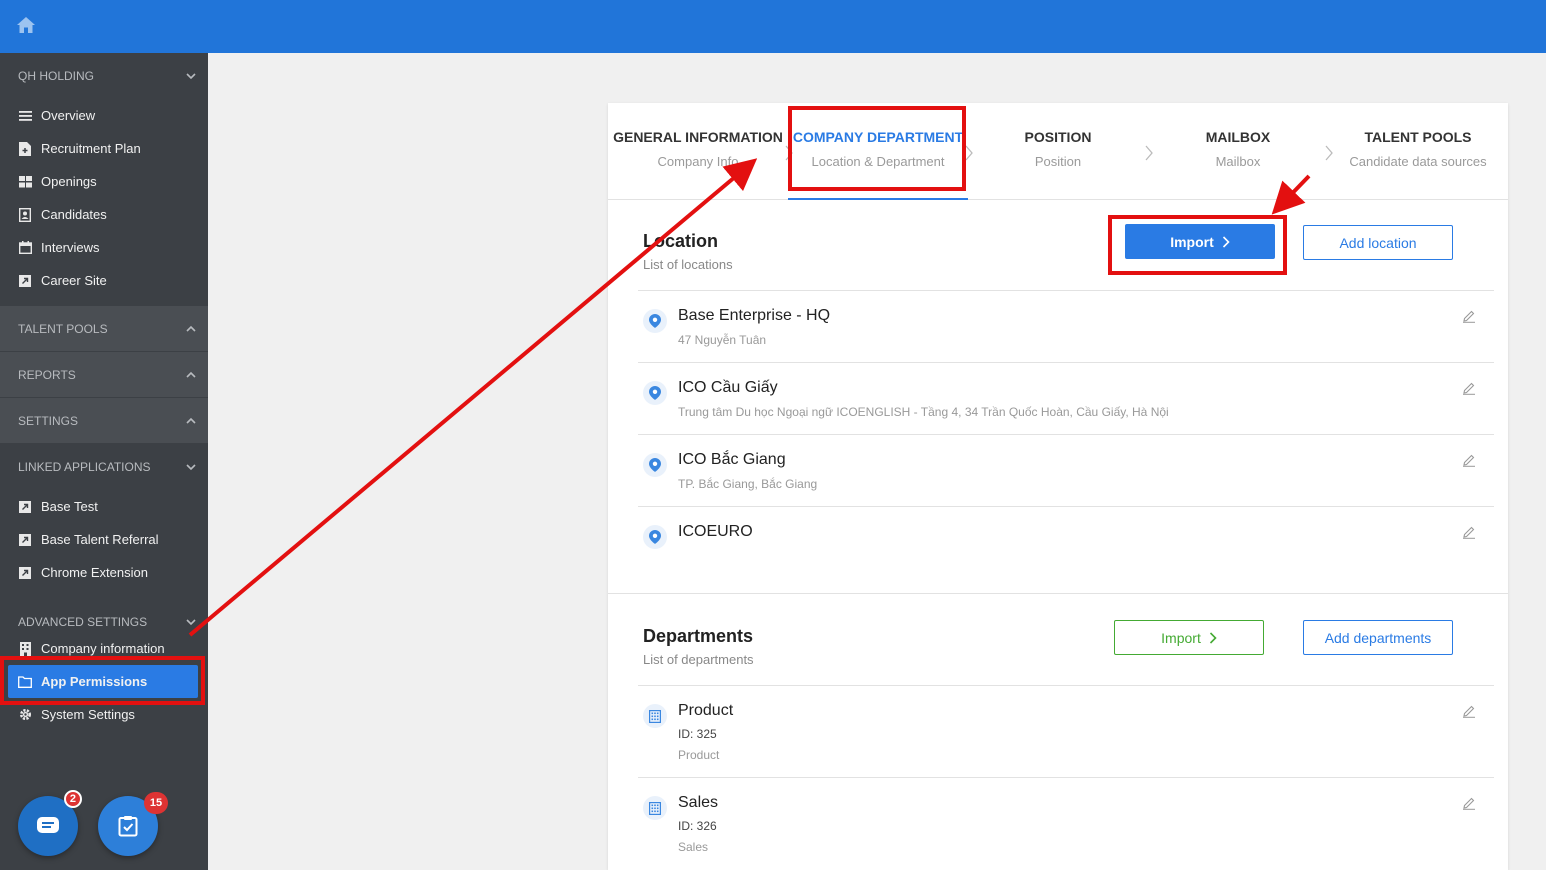  I want to click on chat-icon, so click(48, 825).